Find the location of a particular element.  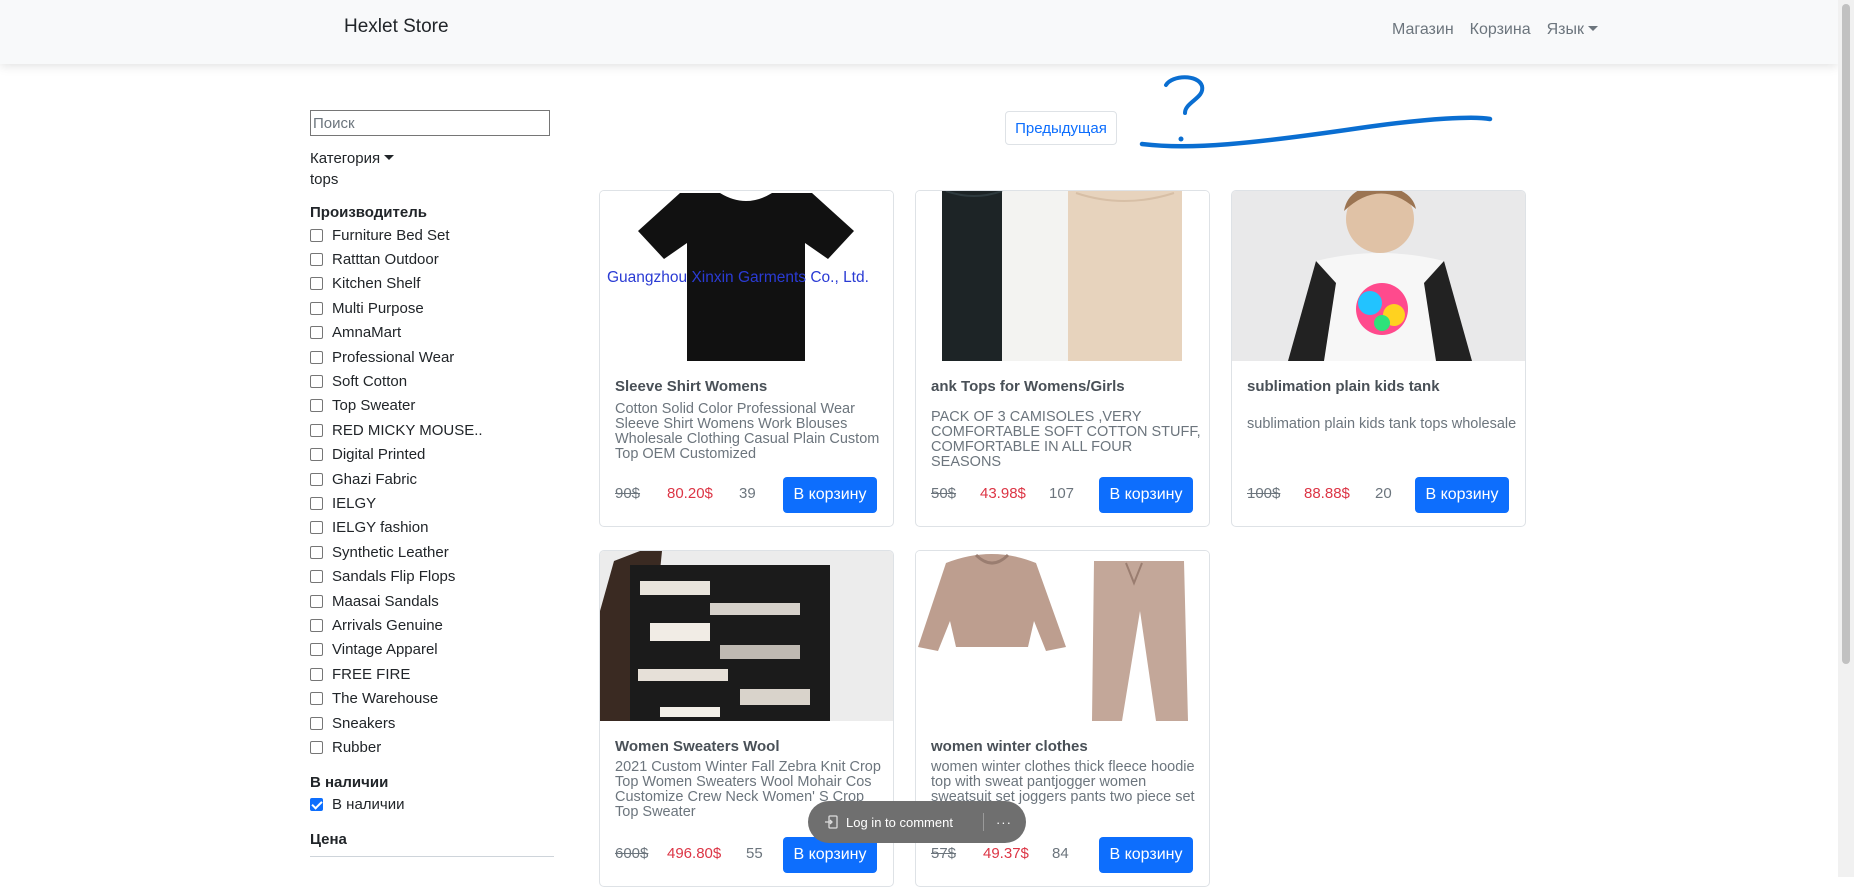

old-price: 600$ is located at coordinates (632, 853).